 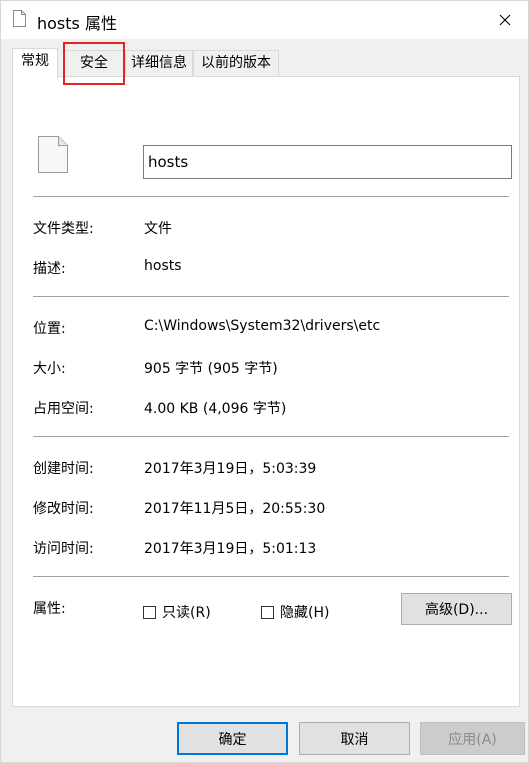 I want to click on file-type-value: 文件, so click(x=158, y=229).